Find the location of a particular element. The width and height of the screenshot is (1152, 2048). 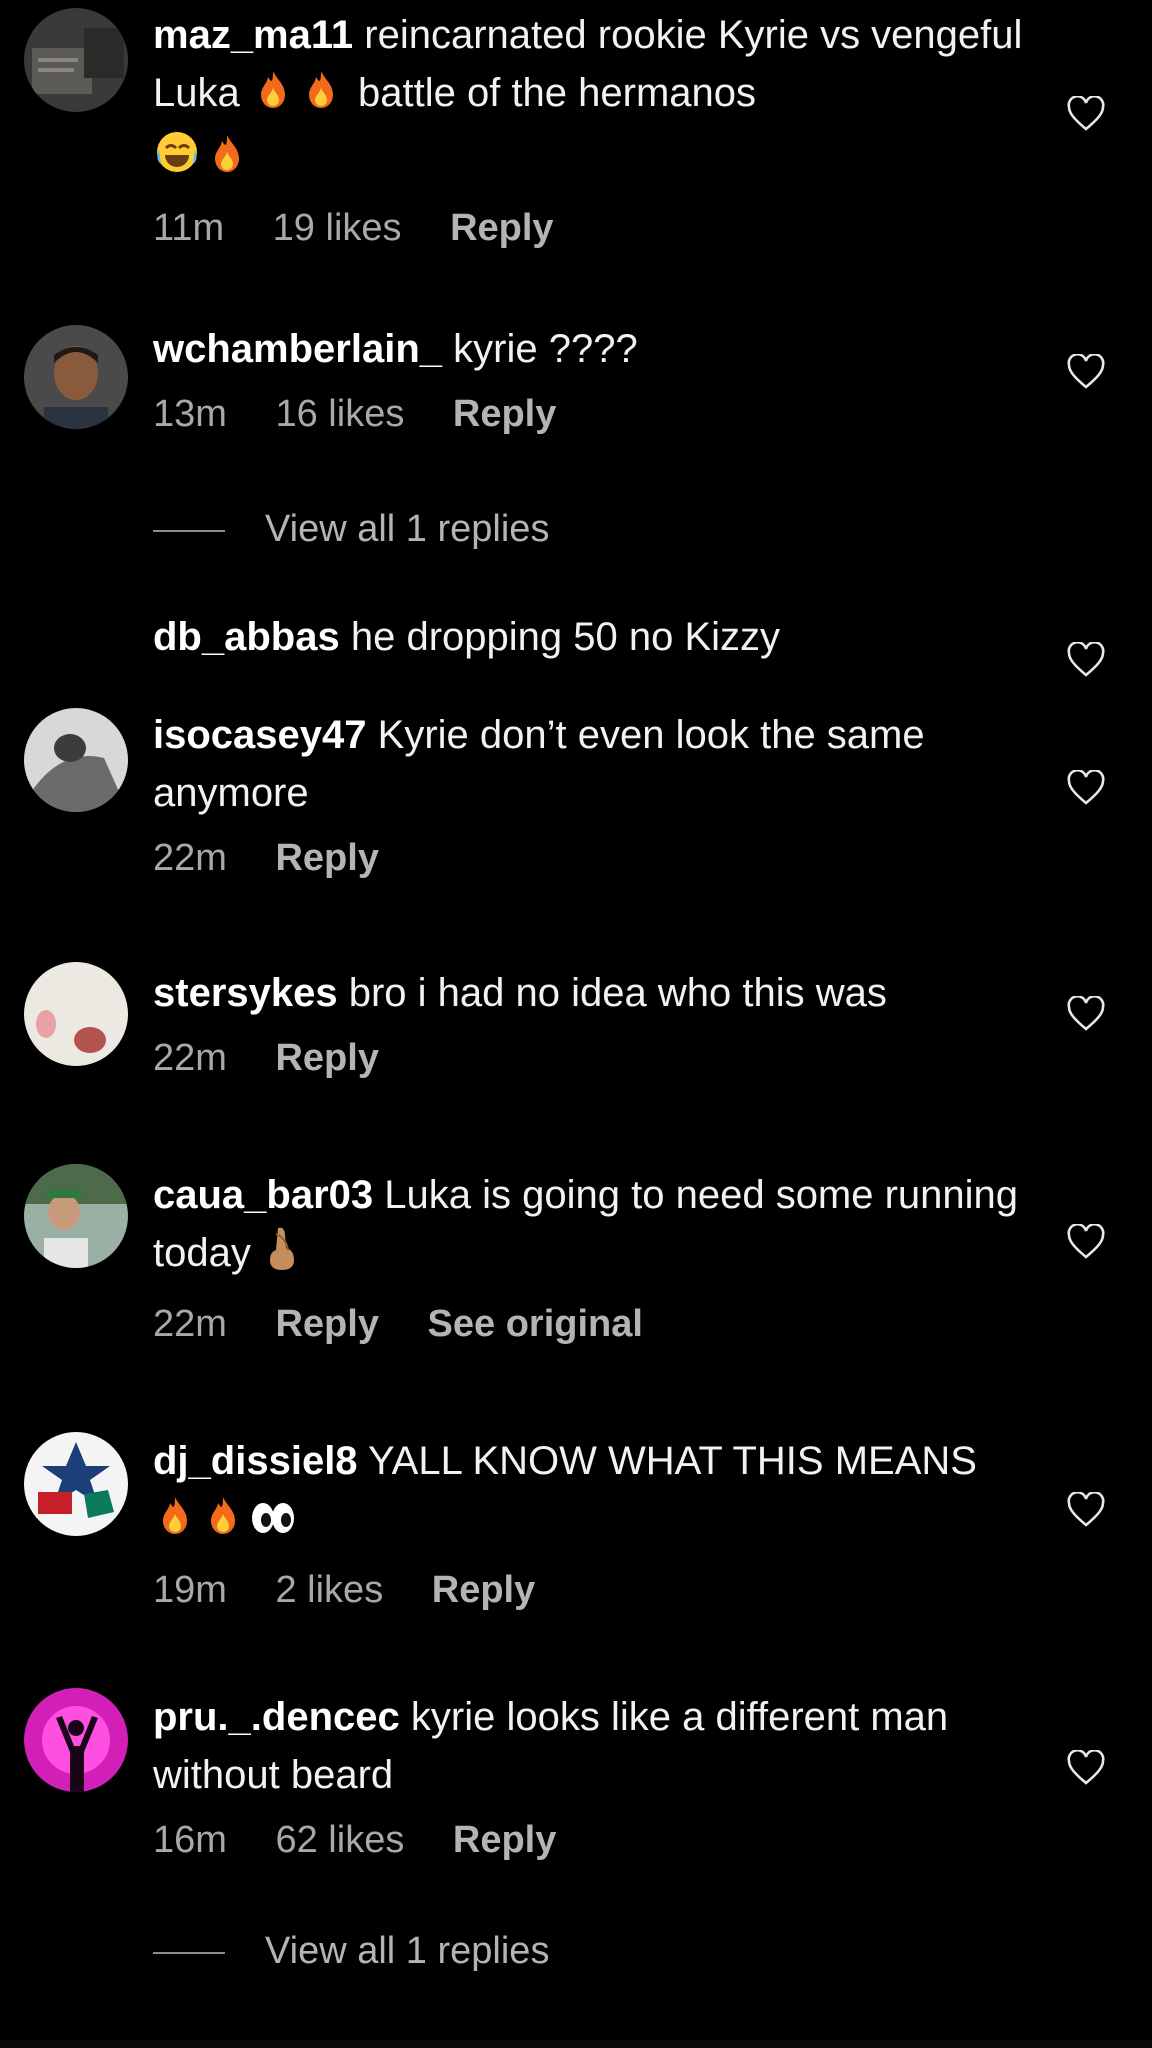

comment-username: stersykes is located at coordinates (245, 993).